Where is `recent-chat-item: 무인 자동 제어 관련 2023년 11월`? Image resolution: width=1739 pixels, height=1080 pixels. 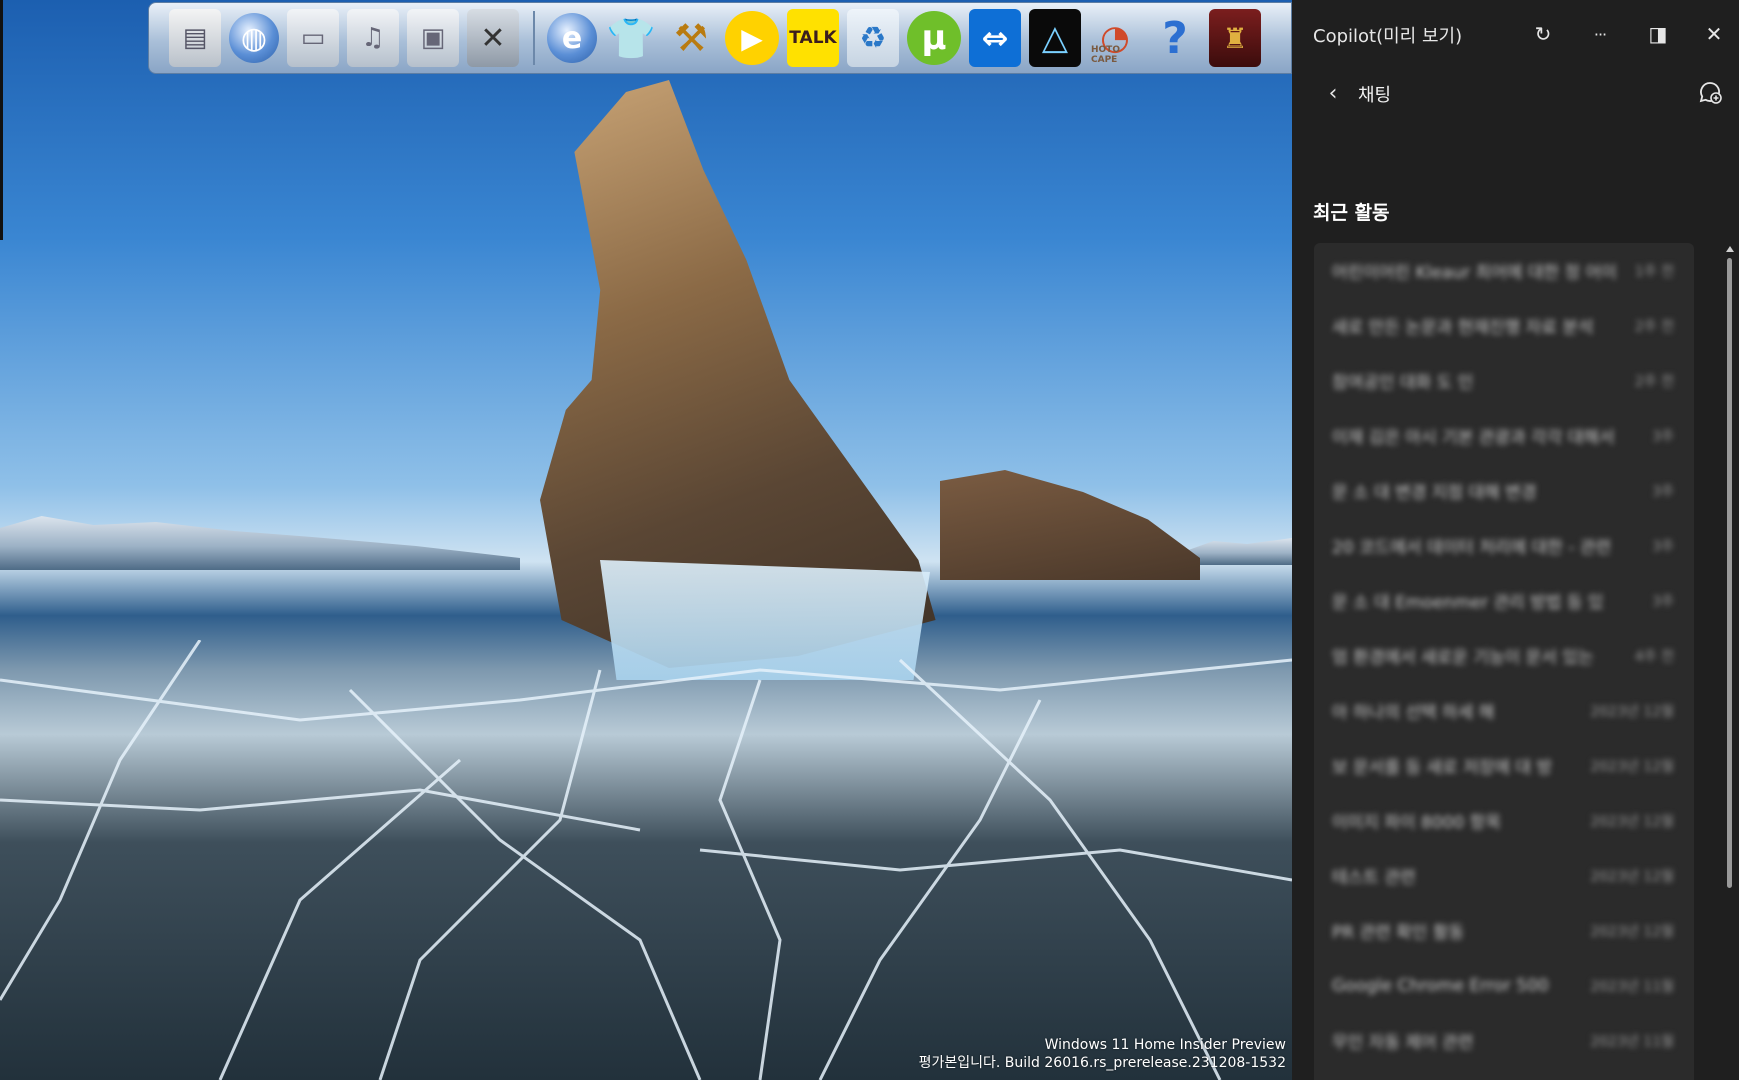
recent-chat-item: 무인 자동 제어 관련 2023년 11월 is located at coordinates (1504, 1040).